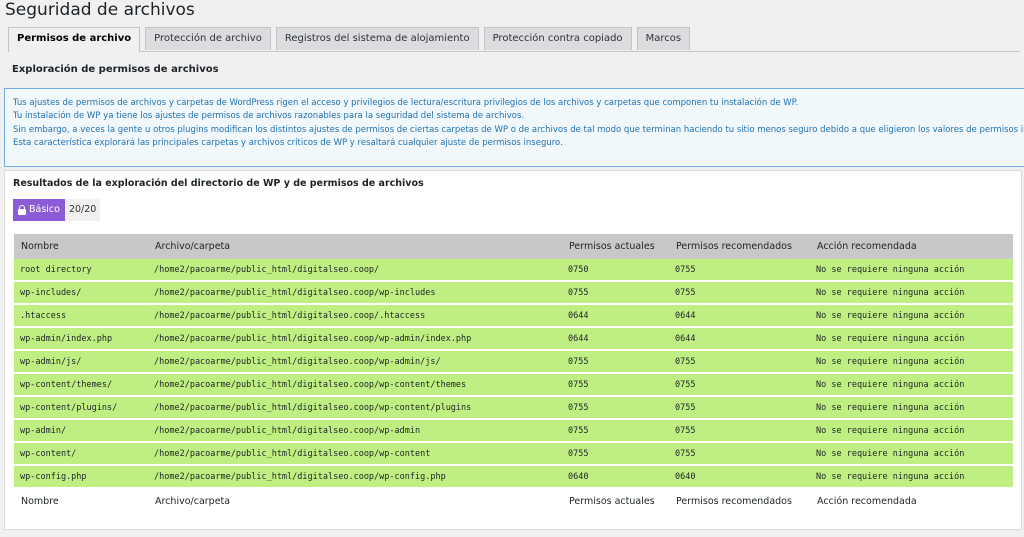  What do you see at coordinates (739, 246) in the screenshot?
I see `column-header-recommended: Permisos recomendados` at bounding box center [739, 246].